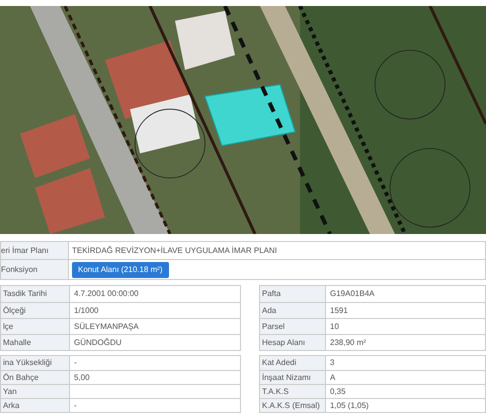 This screenshot has width=486, height=415. What do you see at coordinates (293, 326) in the screenshot?
I see `field-label: Parsel` at bounding box center [293, 326].